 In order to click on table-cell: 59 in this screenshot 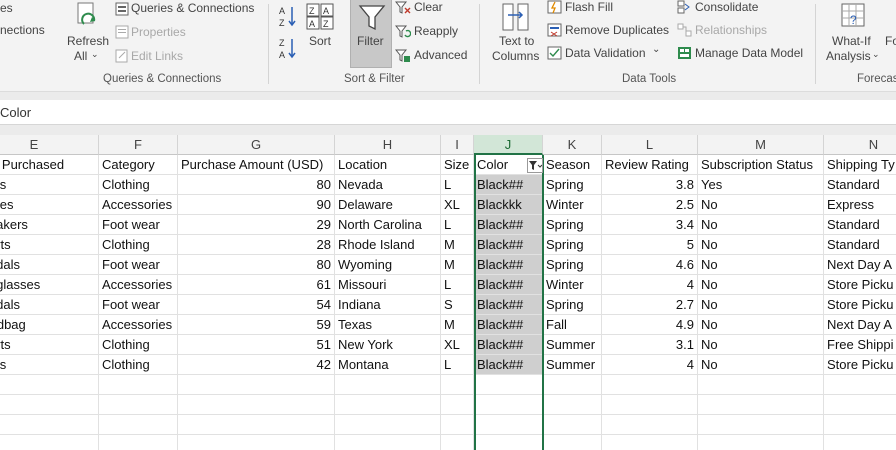, I will do `click(256, 325)`.